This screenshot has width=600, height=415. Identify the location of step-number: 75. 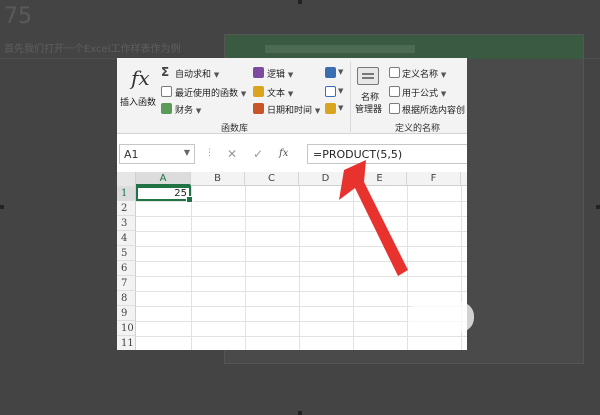
(18, 16).